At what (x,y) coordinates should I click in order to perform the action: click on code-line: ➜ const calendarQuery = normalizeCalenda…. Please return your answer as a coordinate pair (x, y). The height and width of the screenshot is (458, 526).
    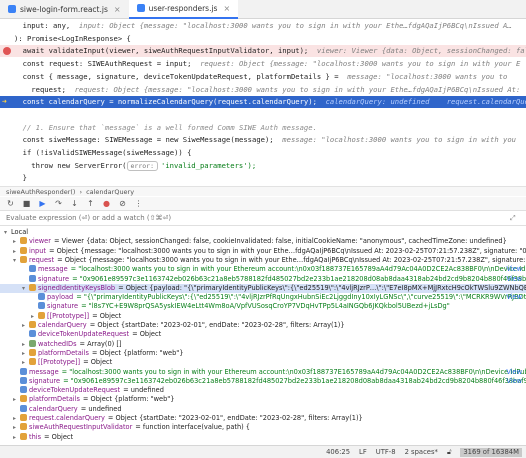
    Looking at the image, I should click on (263, 102).